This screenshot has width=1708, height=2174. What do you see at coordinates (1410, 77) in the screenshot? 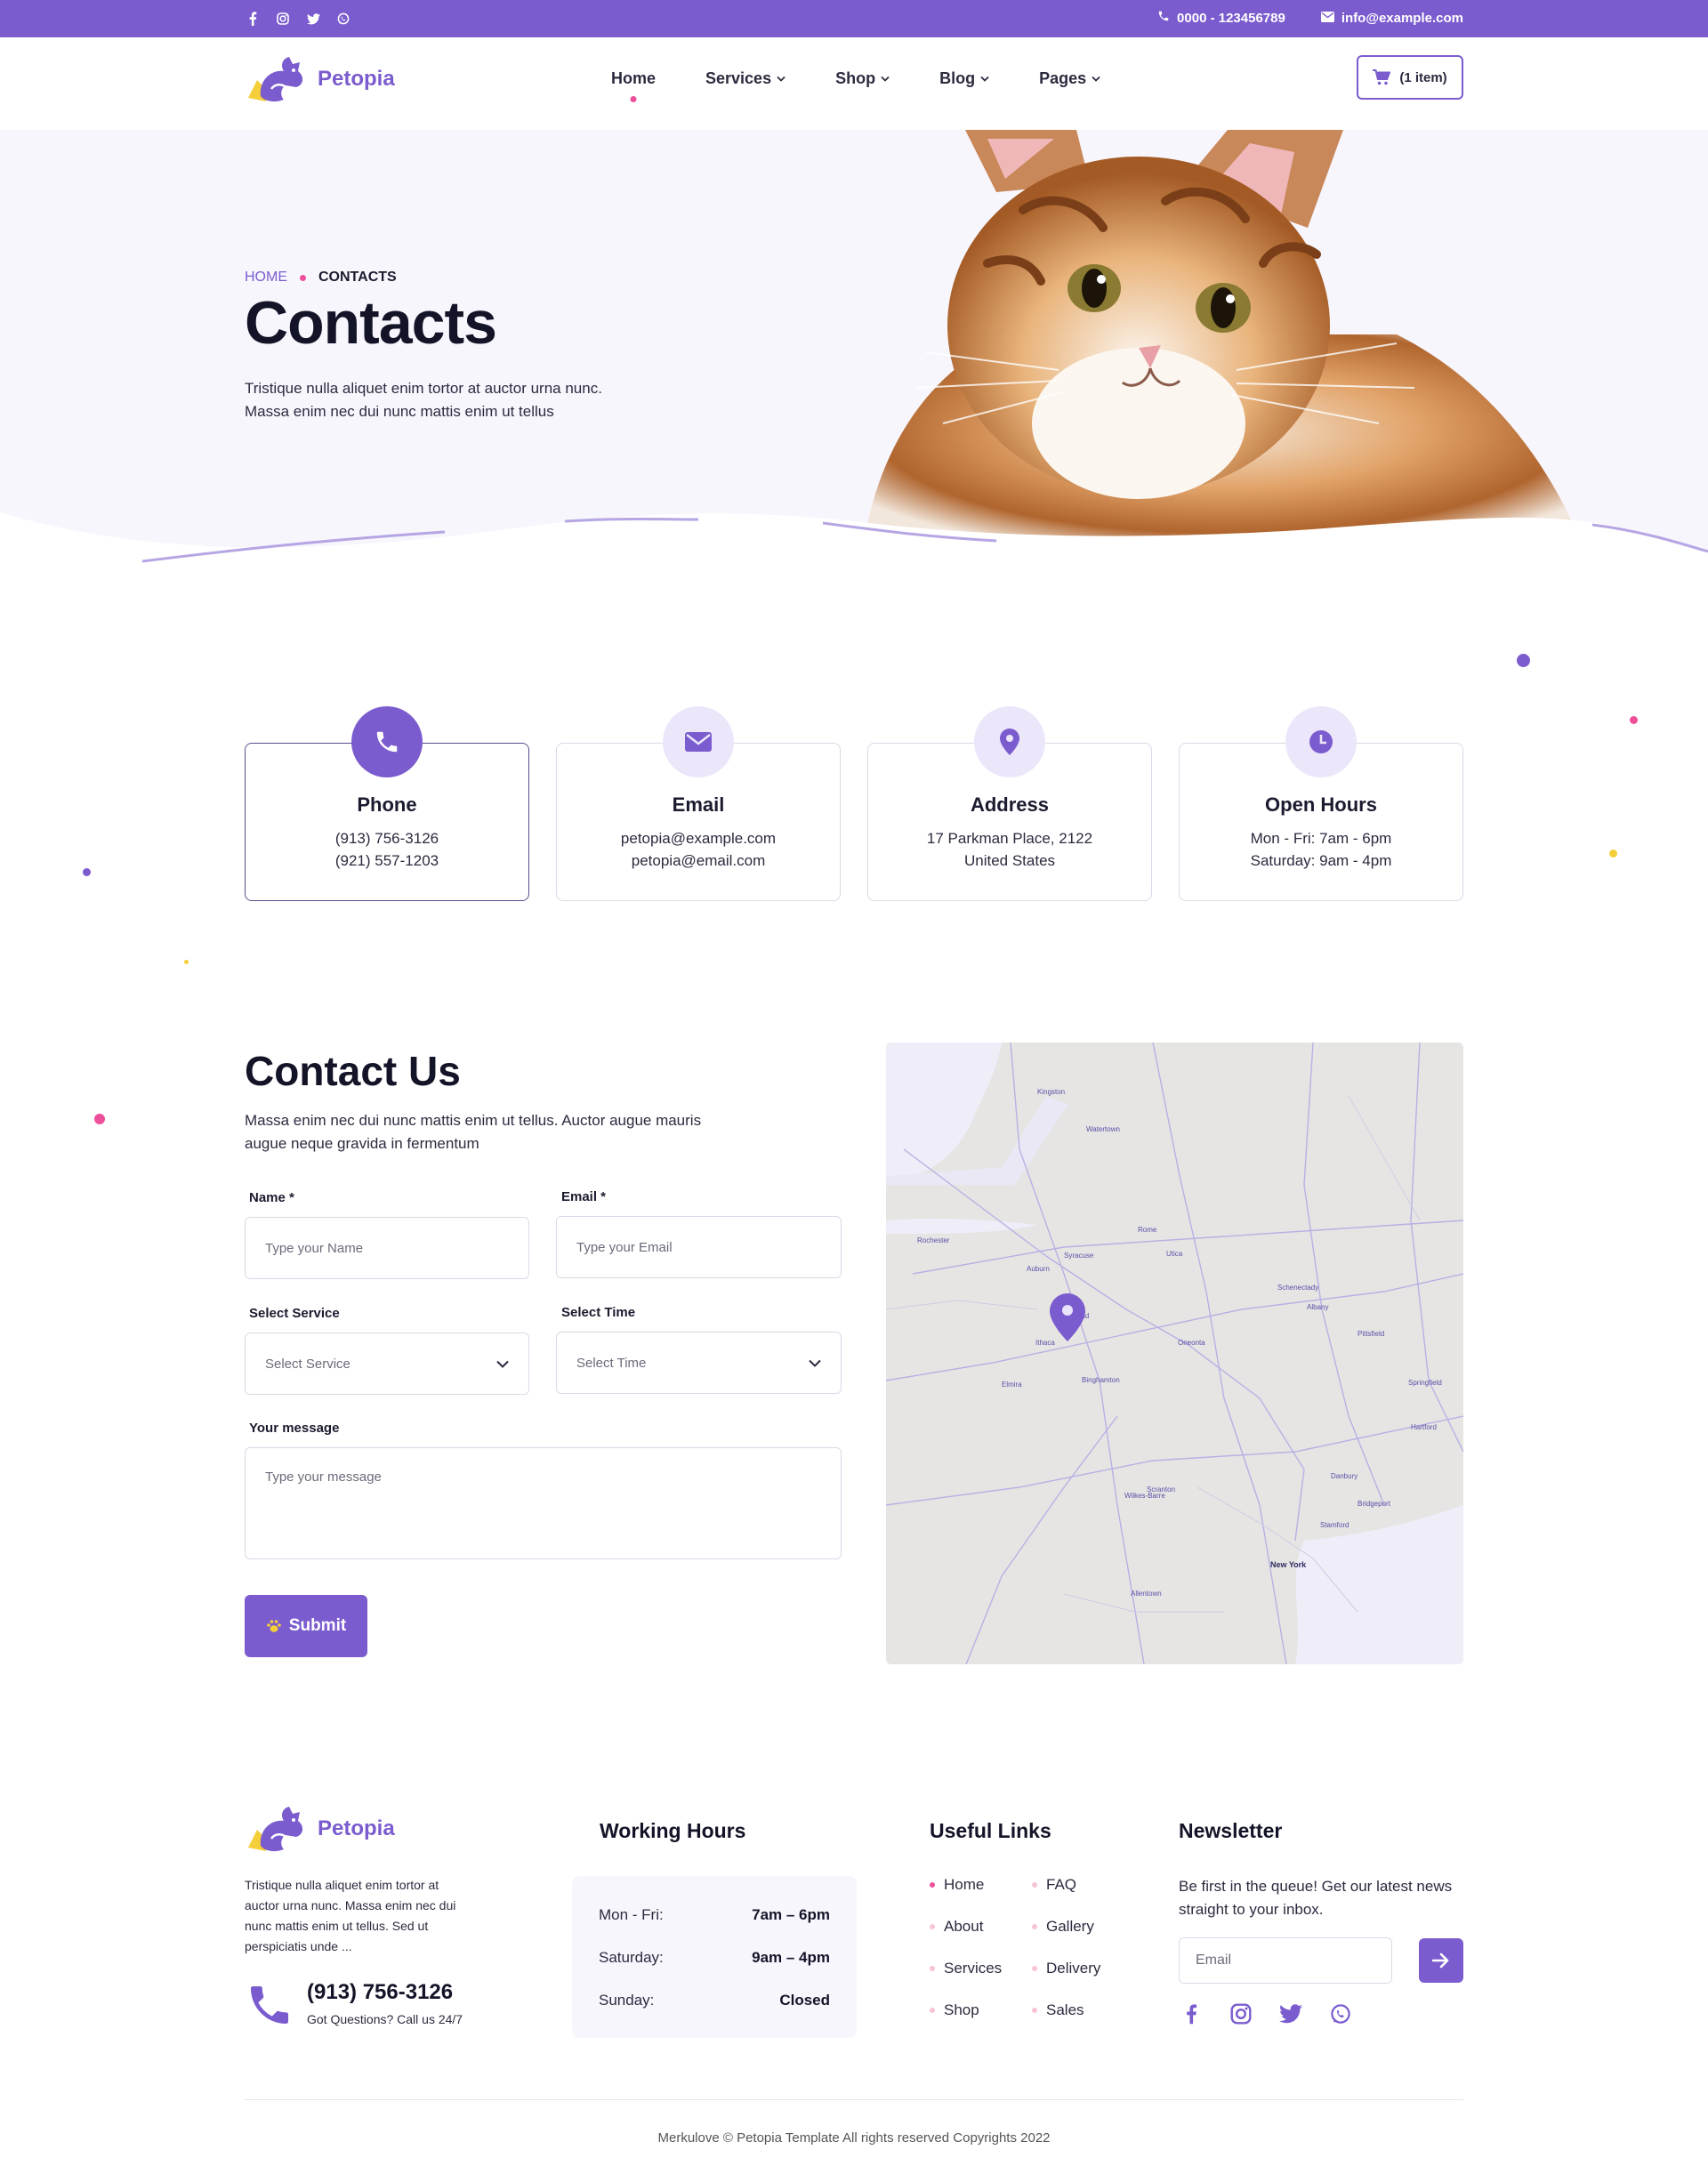
I see `cart-button: (1 item)` at bounding box center [1410, 77].